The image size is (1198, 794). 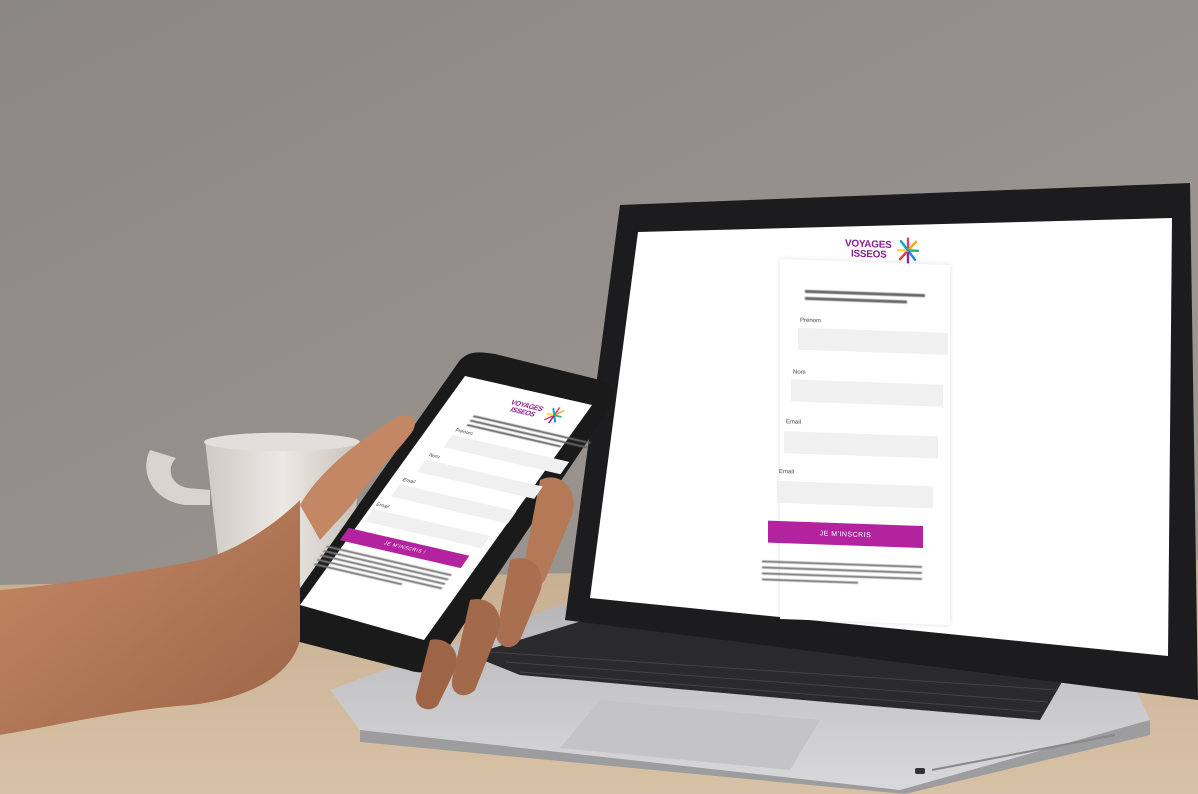 What do you see at coordinates (405, 548) in the screenshot?
I see `phone-submit-label: JE M'INSCRIS !` at bounding box center [405, 548].